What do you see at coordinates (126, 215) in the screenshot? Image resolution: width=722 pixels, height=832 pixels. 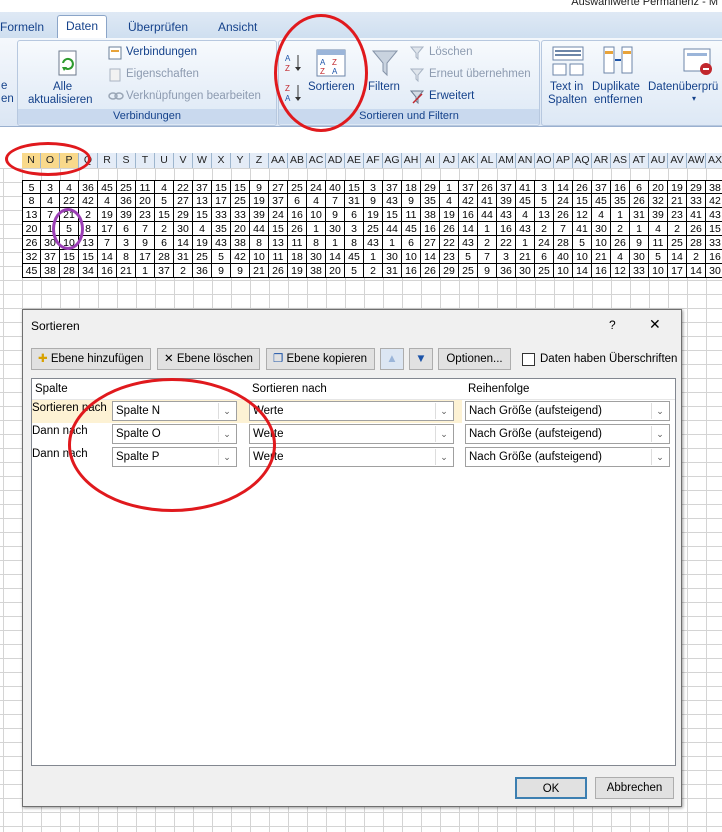 I see `grid-cell: 39` at bounding box center [126, 215].